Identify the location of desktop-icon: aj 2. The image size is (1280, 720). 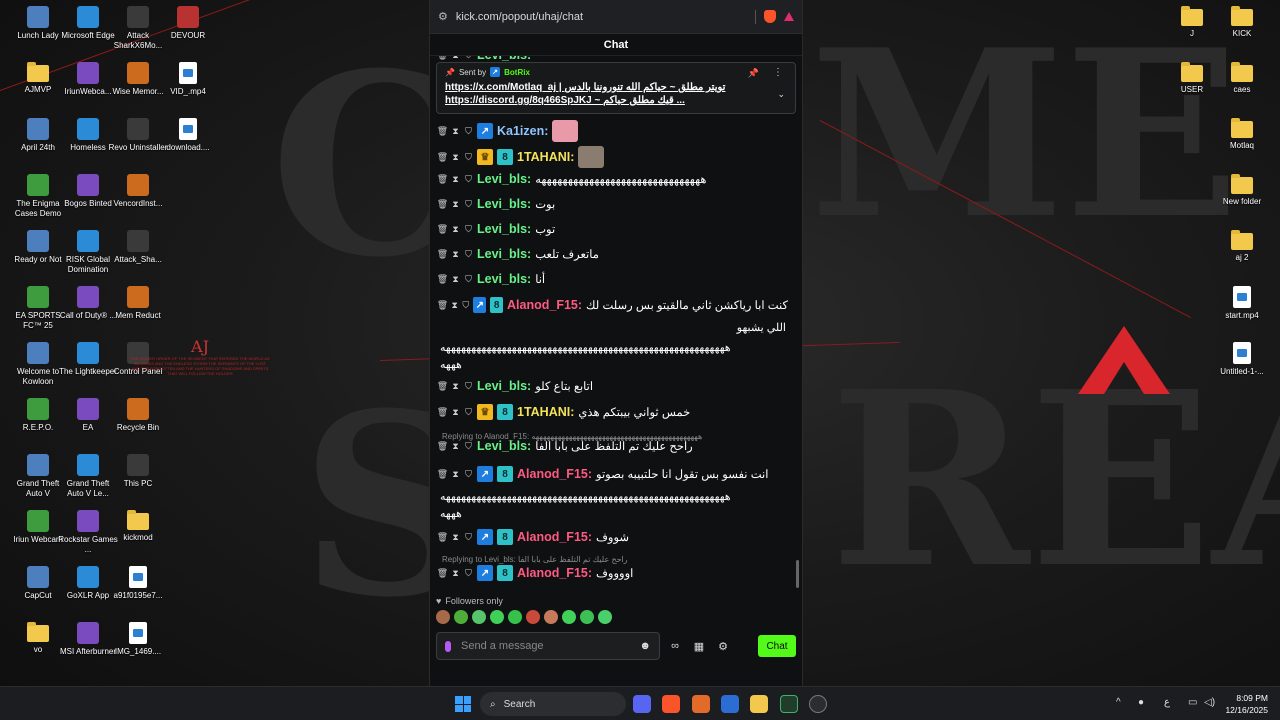
(1242, 257).